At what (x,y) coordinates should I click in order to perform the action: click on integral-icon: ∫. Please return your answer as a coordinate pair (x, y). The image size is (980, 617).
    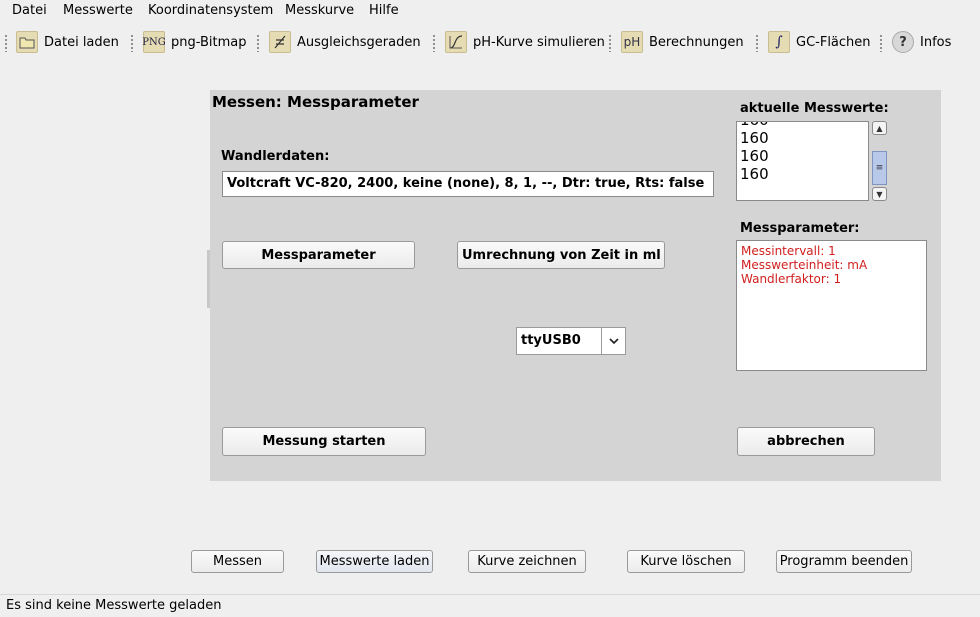
    Looking at the image, I should click on (779, 42).